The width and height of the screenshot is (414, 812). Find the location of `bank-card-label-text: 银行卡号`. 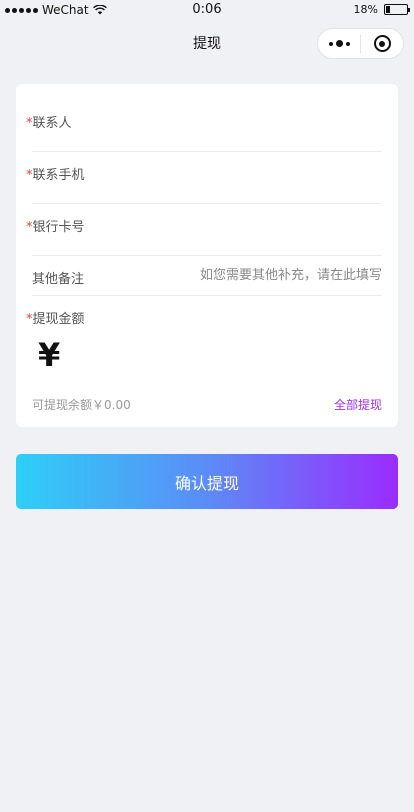

bank-card-label-text: 银行卡号 is located at coordinates (58, 227).